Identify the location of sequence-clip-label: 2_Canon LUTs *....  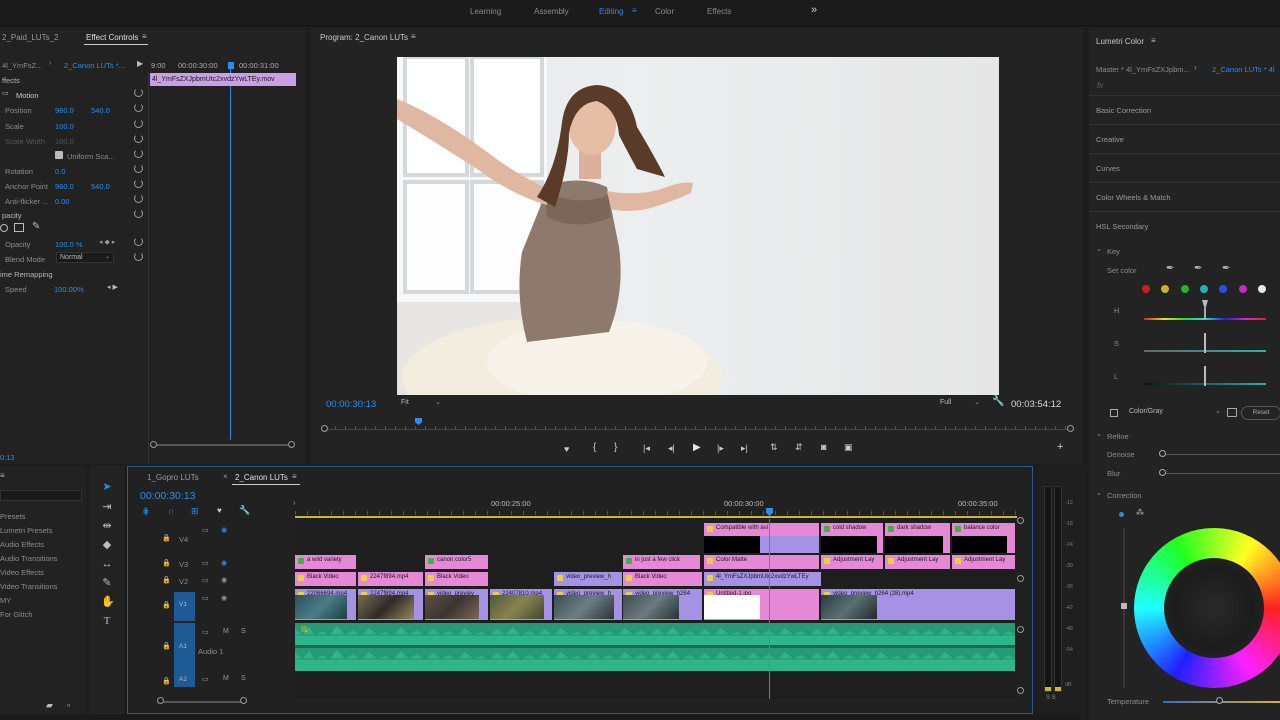
(94, 65).